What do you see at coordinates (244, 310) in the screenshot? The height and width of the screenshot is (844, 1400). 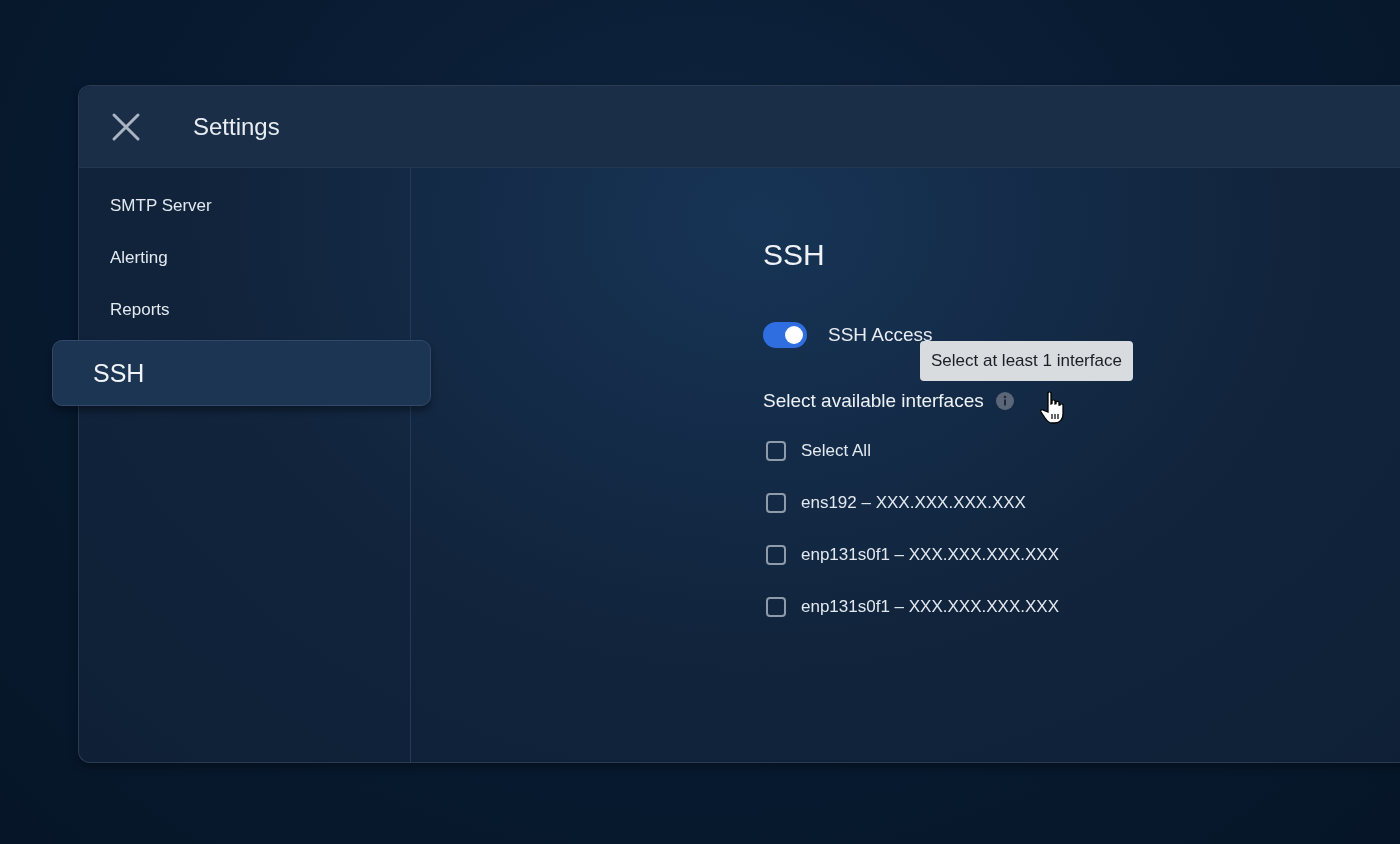 I see `sidebar-item: Reports` at bounding box center [244, 310].